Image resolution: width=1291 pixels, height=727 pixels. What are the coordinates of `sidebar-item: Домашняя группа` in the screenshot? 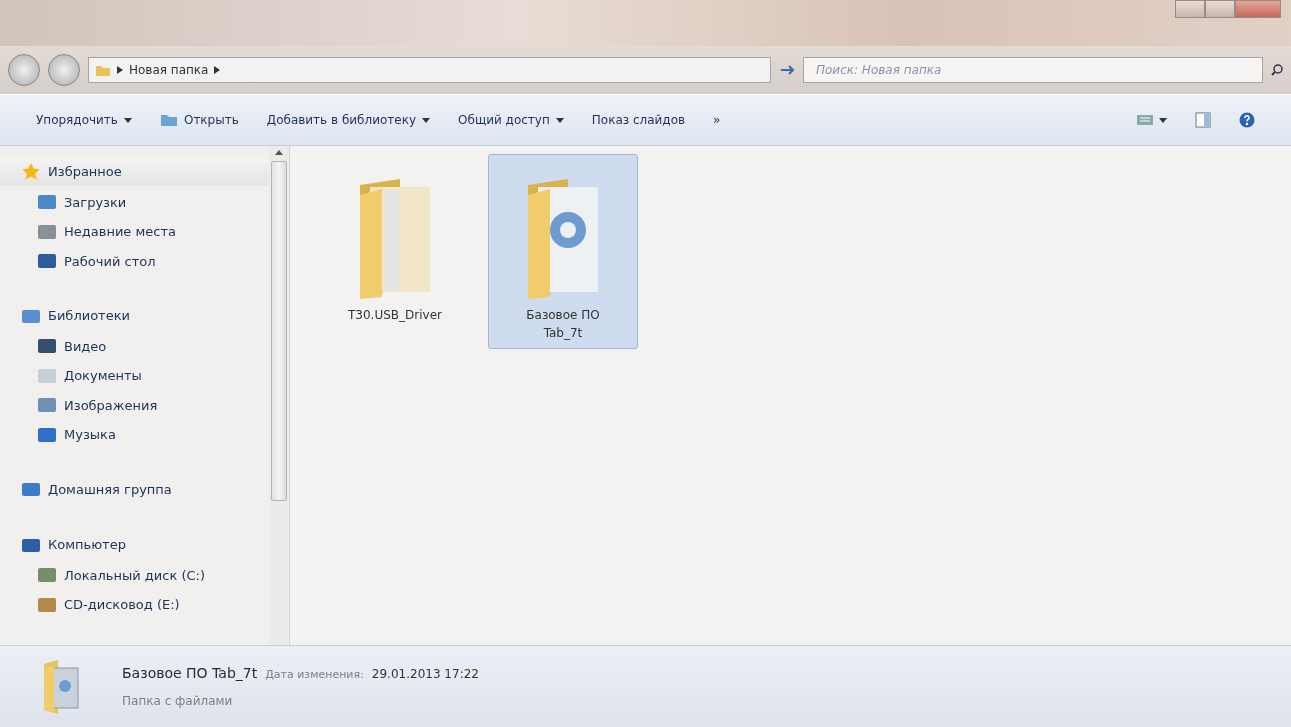 It's located at (134, 489).